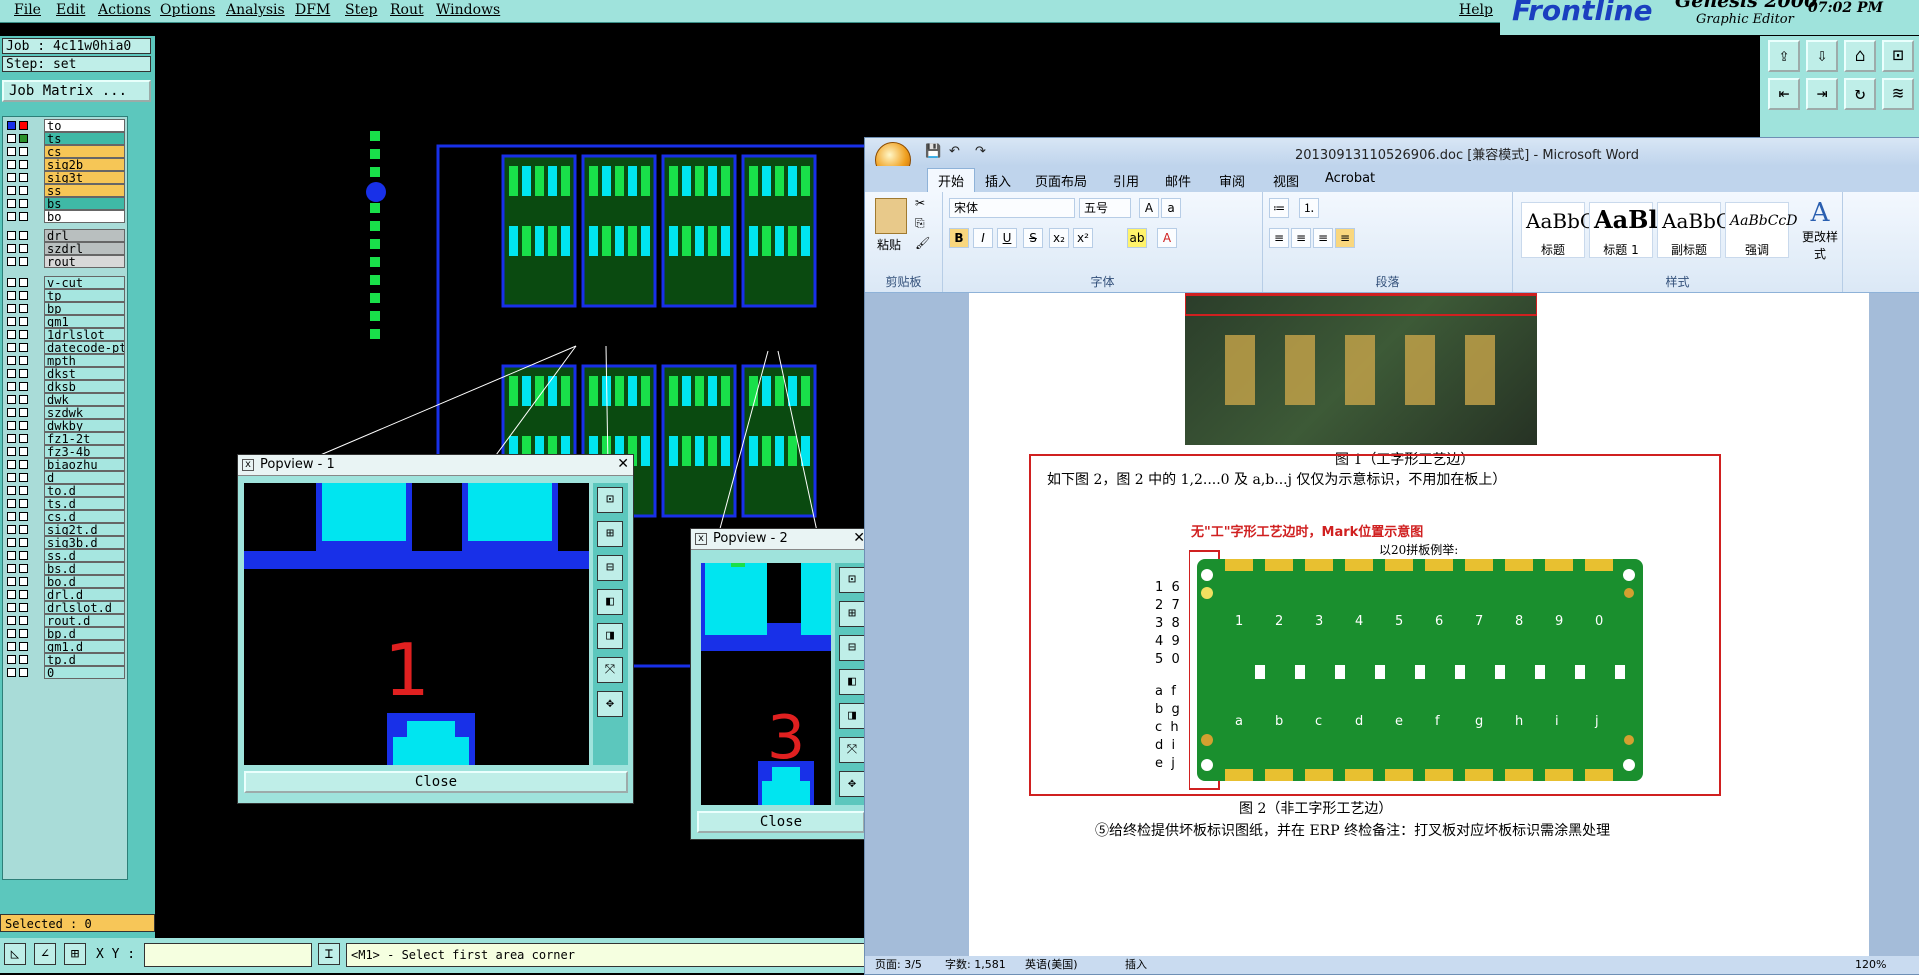 This screenshot has width=1919, height=975. I want to click on zoom-in-icon: ⊞, so click(610, 534).